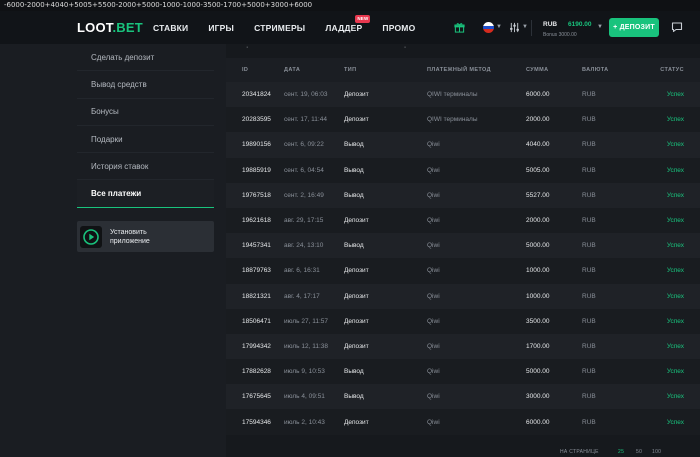 This screenshot has width=700, height=457. What do you see at coordinates (677, 27) in the screenshot?
I see `chat-icon` at bounding box center [677, 27].